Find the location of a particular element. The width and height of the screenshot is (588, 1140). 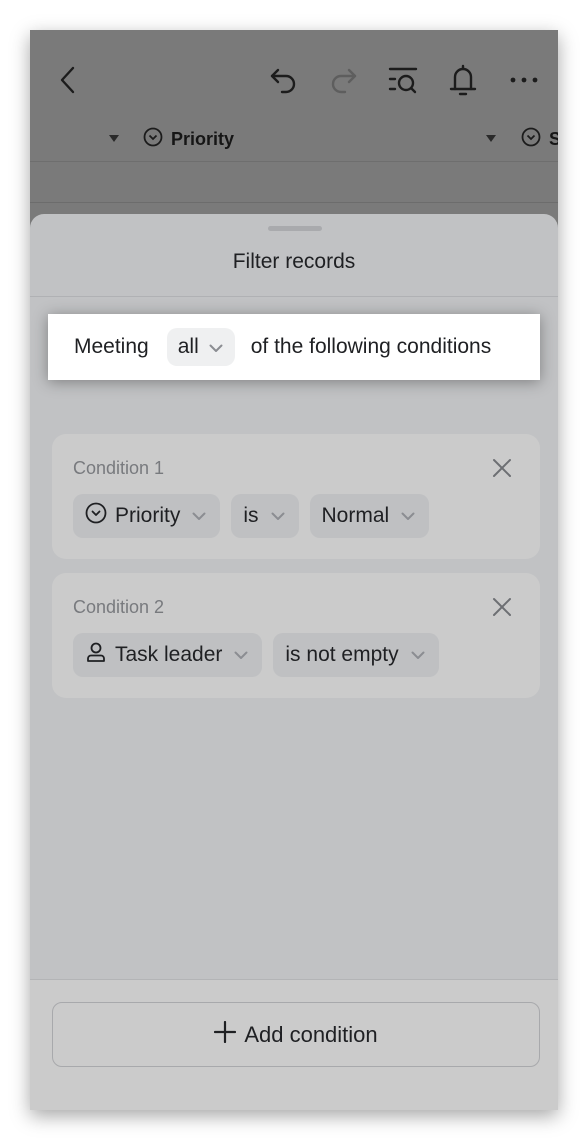

sheet-grabber is located at coordinates (295, 228).